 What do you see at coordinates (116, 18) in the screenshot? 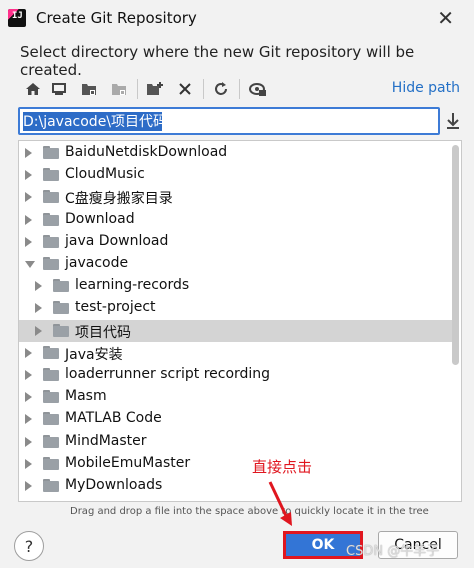
I see `dialog-title: Create Git Repository` at bounding box center [116, 18].